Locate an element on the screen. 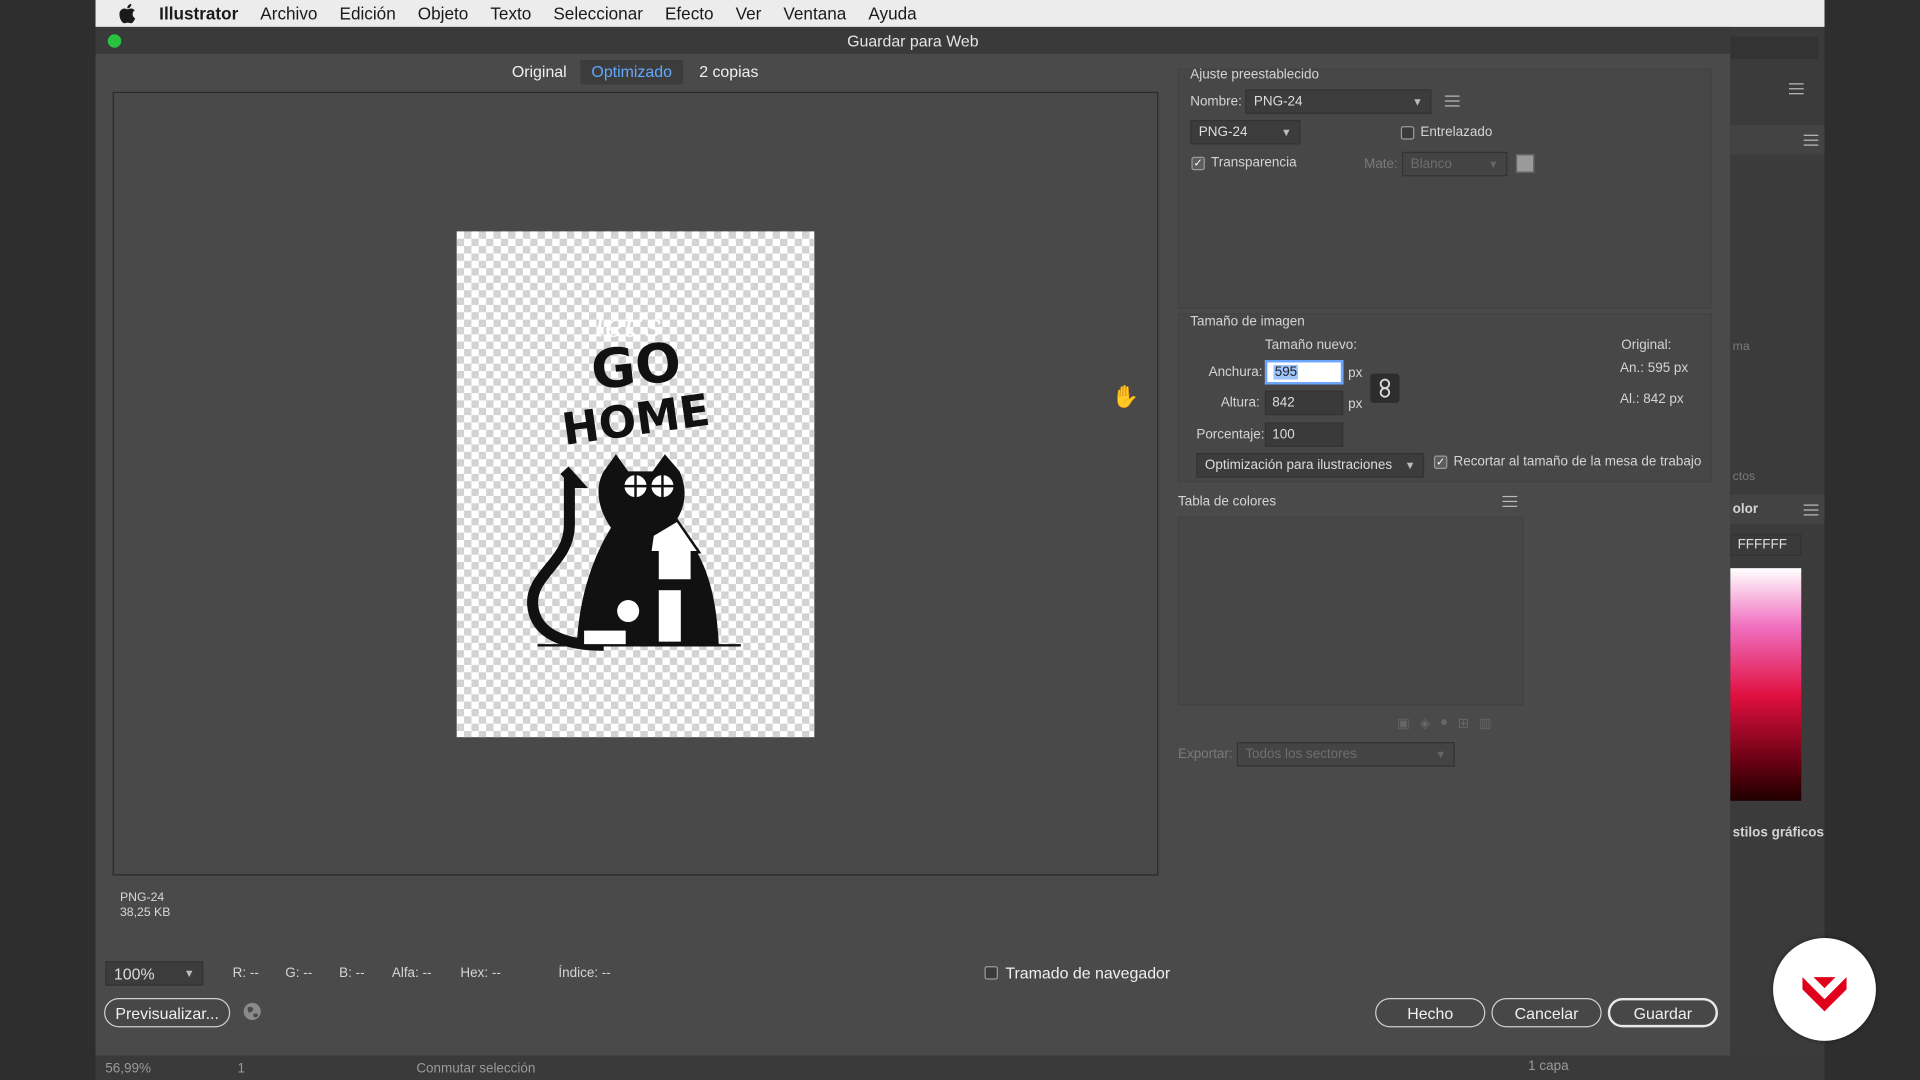  export-label: Exportar: is located at coordinates (1205, 754).